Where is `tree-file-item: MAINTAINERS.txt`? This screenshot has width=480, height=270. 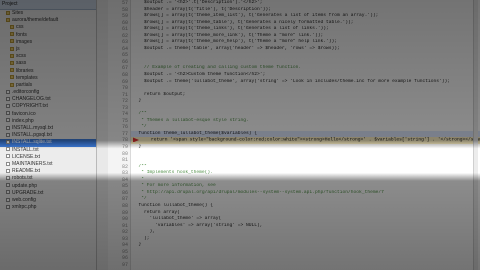 tree-file-item: MAINTAINERS.txt is located at coordinates (48, 164).